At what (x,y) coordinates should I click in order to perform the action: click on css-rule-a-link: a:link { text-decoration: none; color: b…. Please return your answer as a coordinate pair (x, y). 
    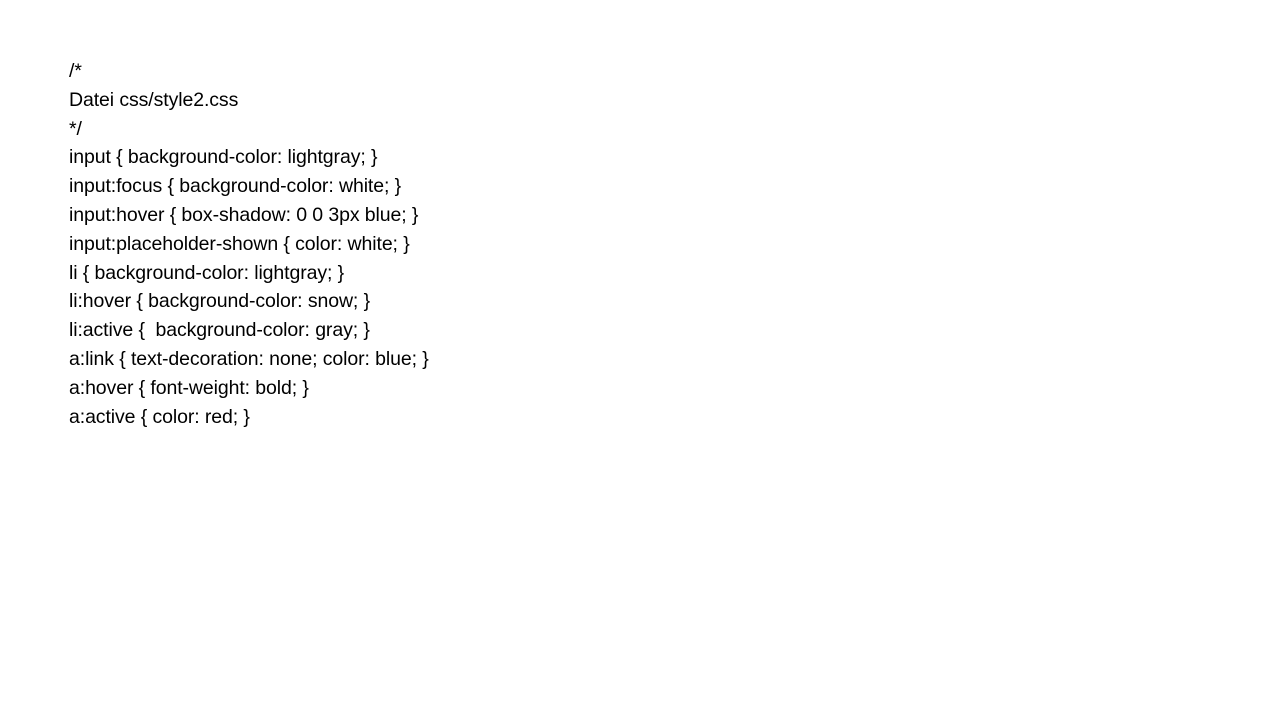
    Looking at the image, I should click on (249, 358).